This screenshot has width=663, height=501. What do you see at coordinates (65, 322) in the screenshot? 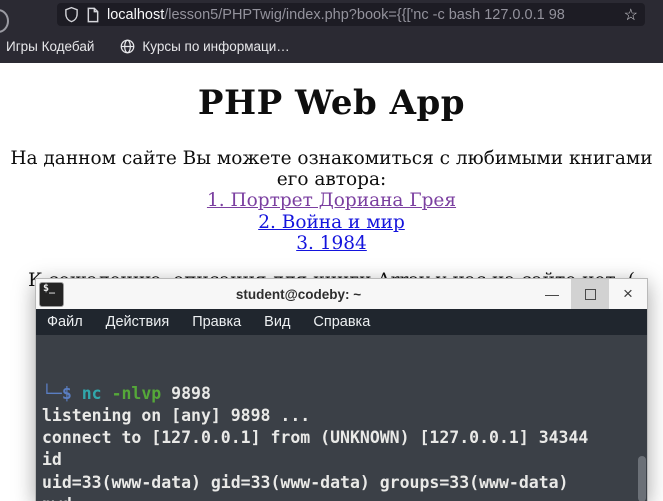
I see `menu-file: Файл` at bounding box center [65, 322].